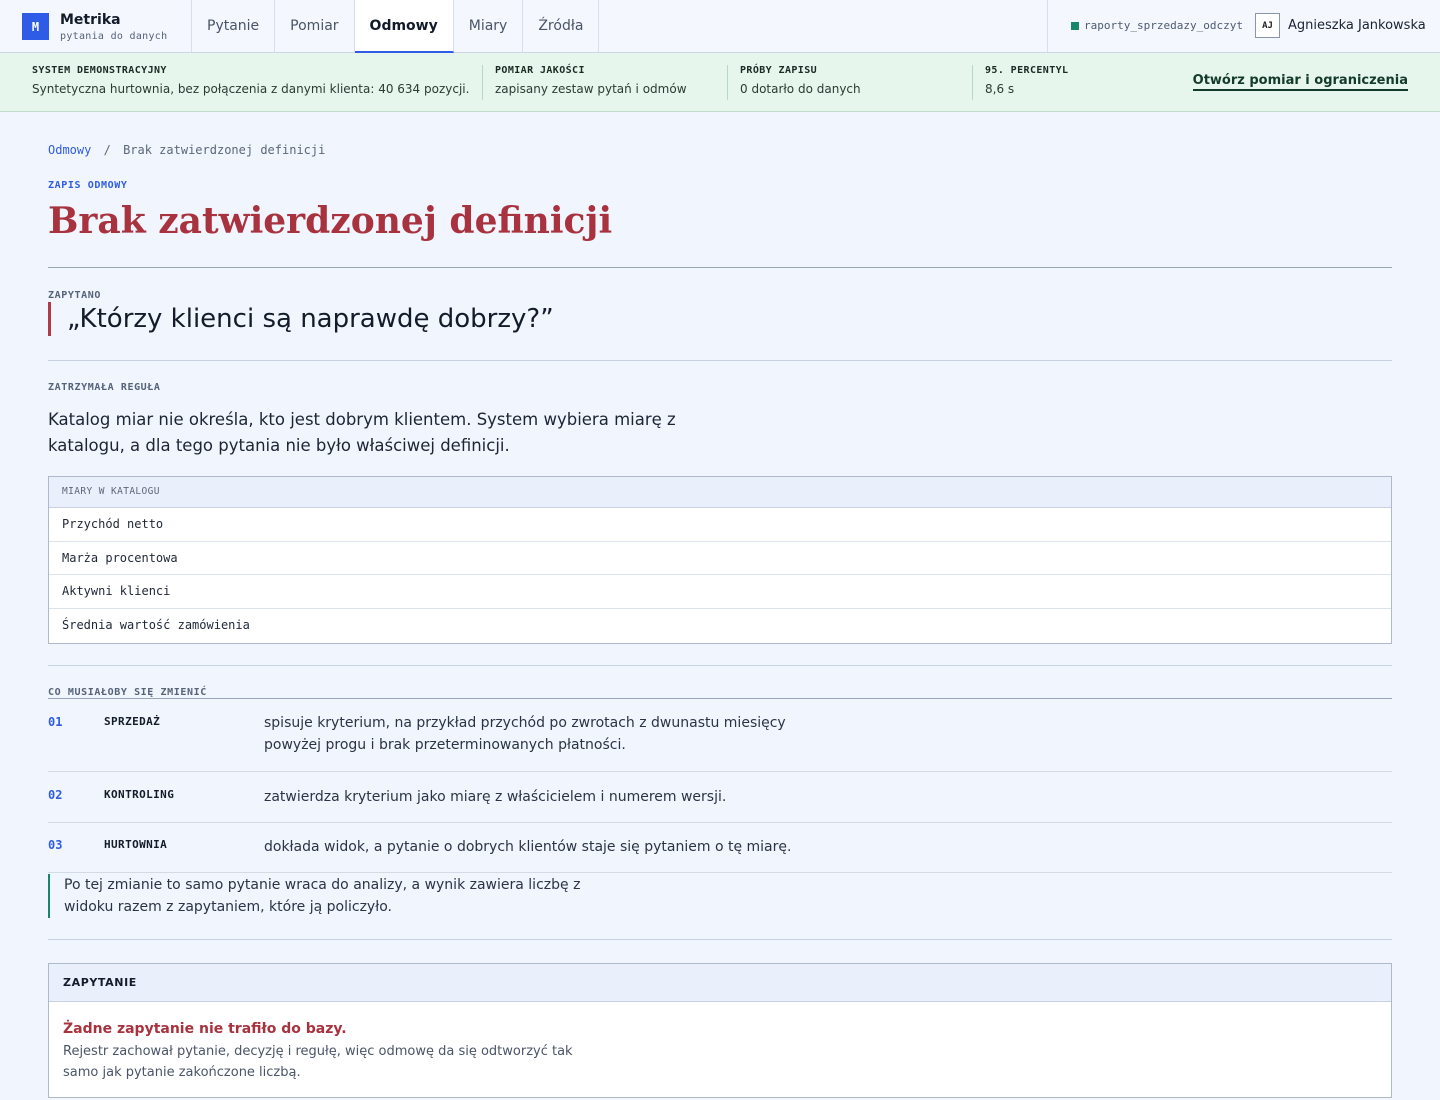 The image size is (1440, 1100). What do you see at coordinates (1075, 26) in the screenshot?
I see `connection-status-icon` at bounding box center [1075, 26].